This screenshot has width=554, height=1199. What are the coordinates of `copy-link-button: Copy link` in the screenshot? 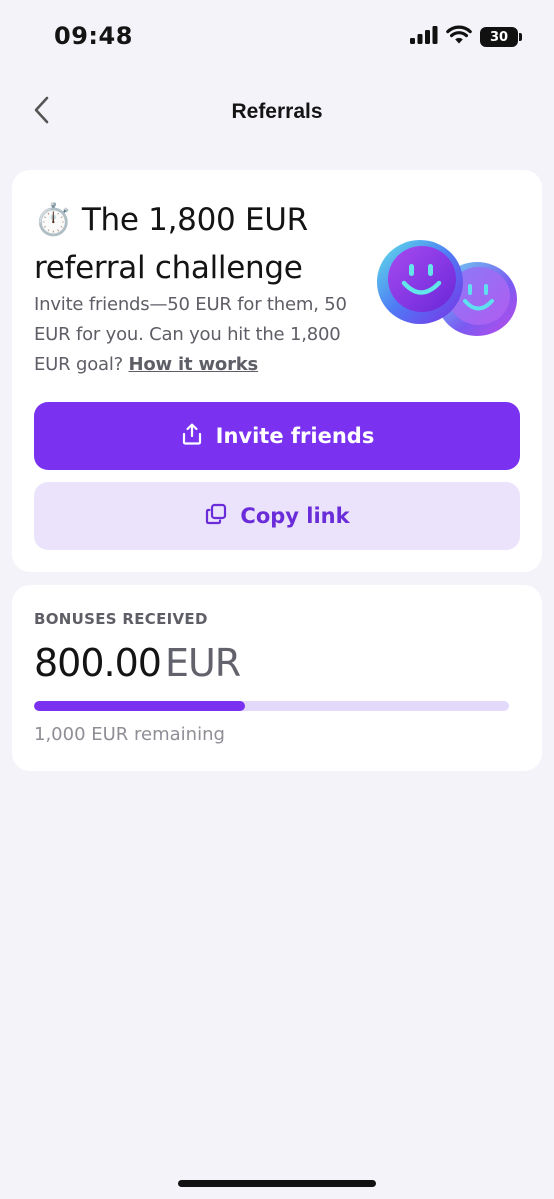 It's located at (277, 516).